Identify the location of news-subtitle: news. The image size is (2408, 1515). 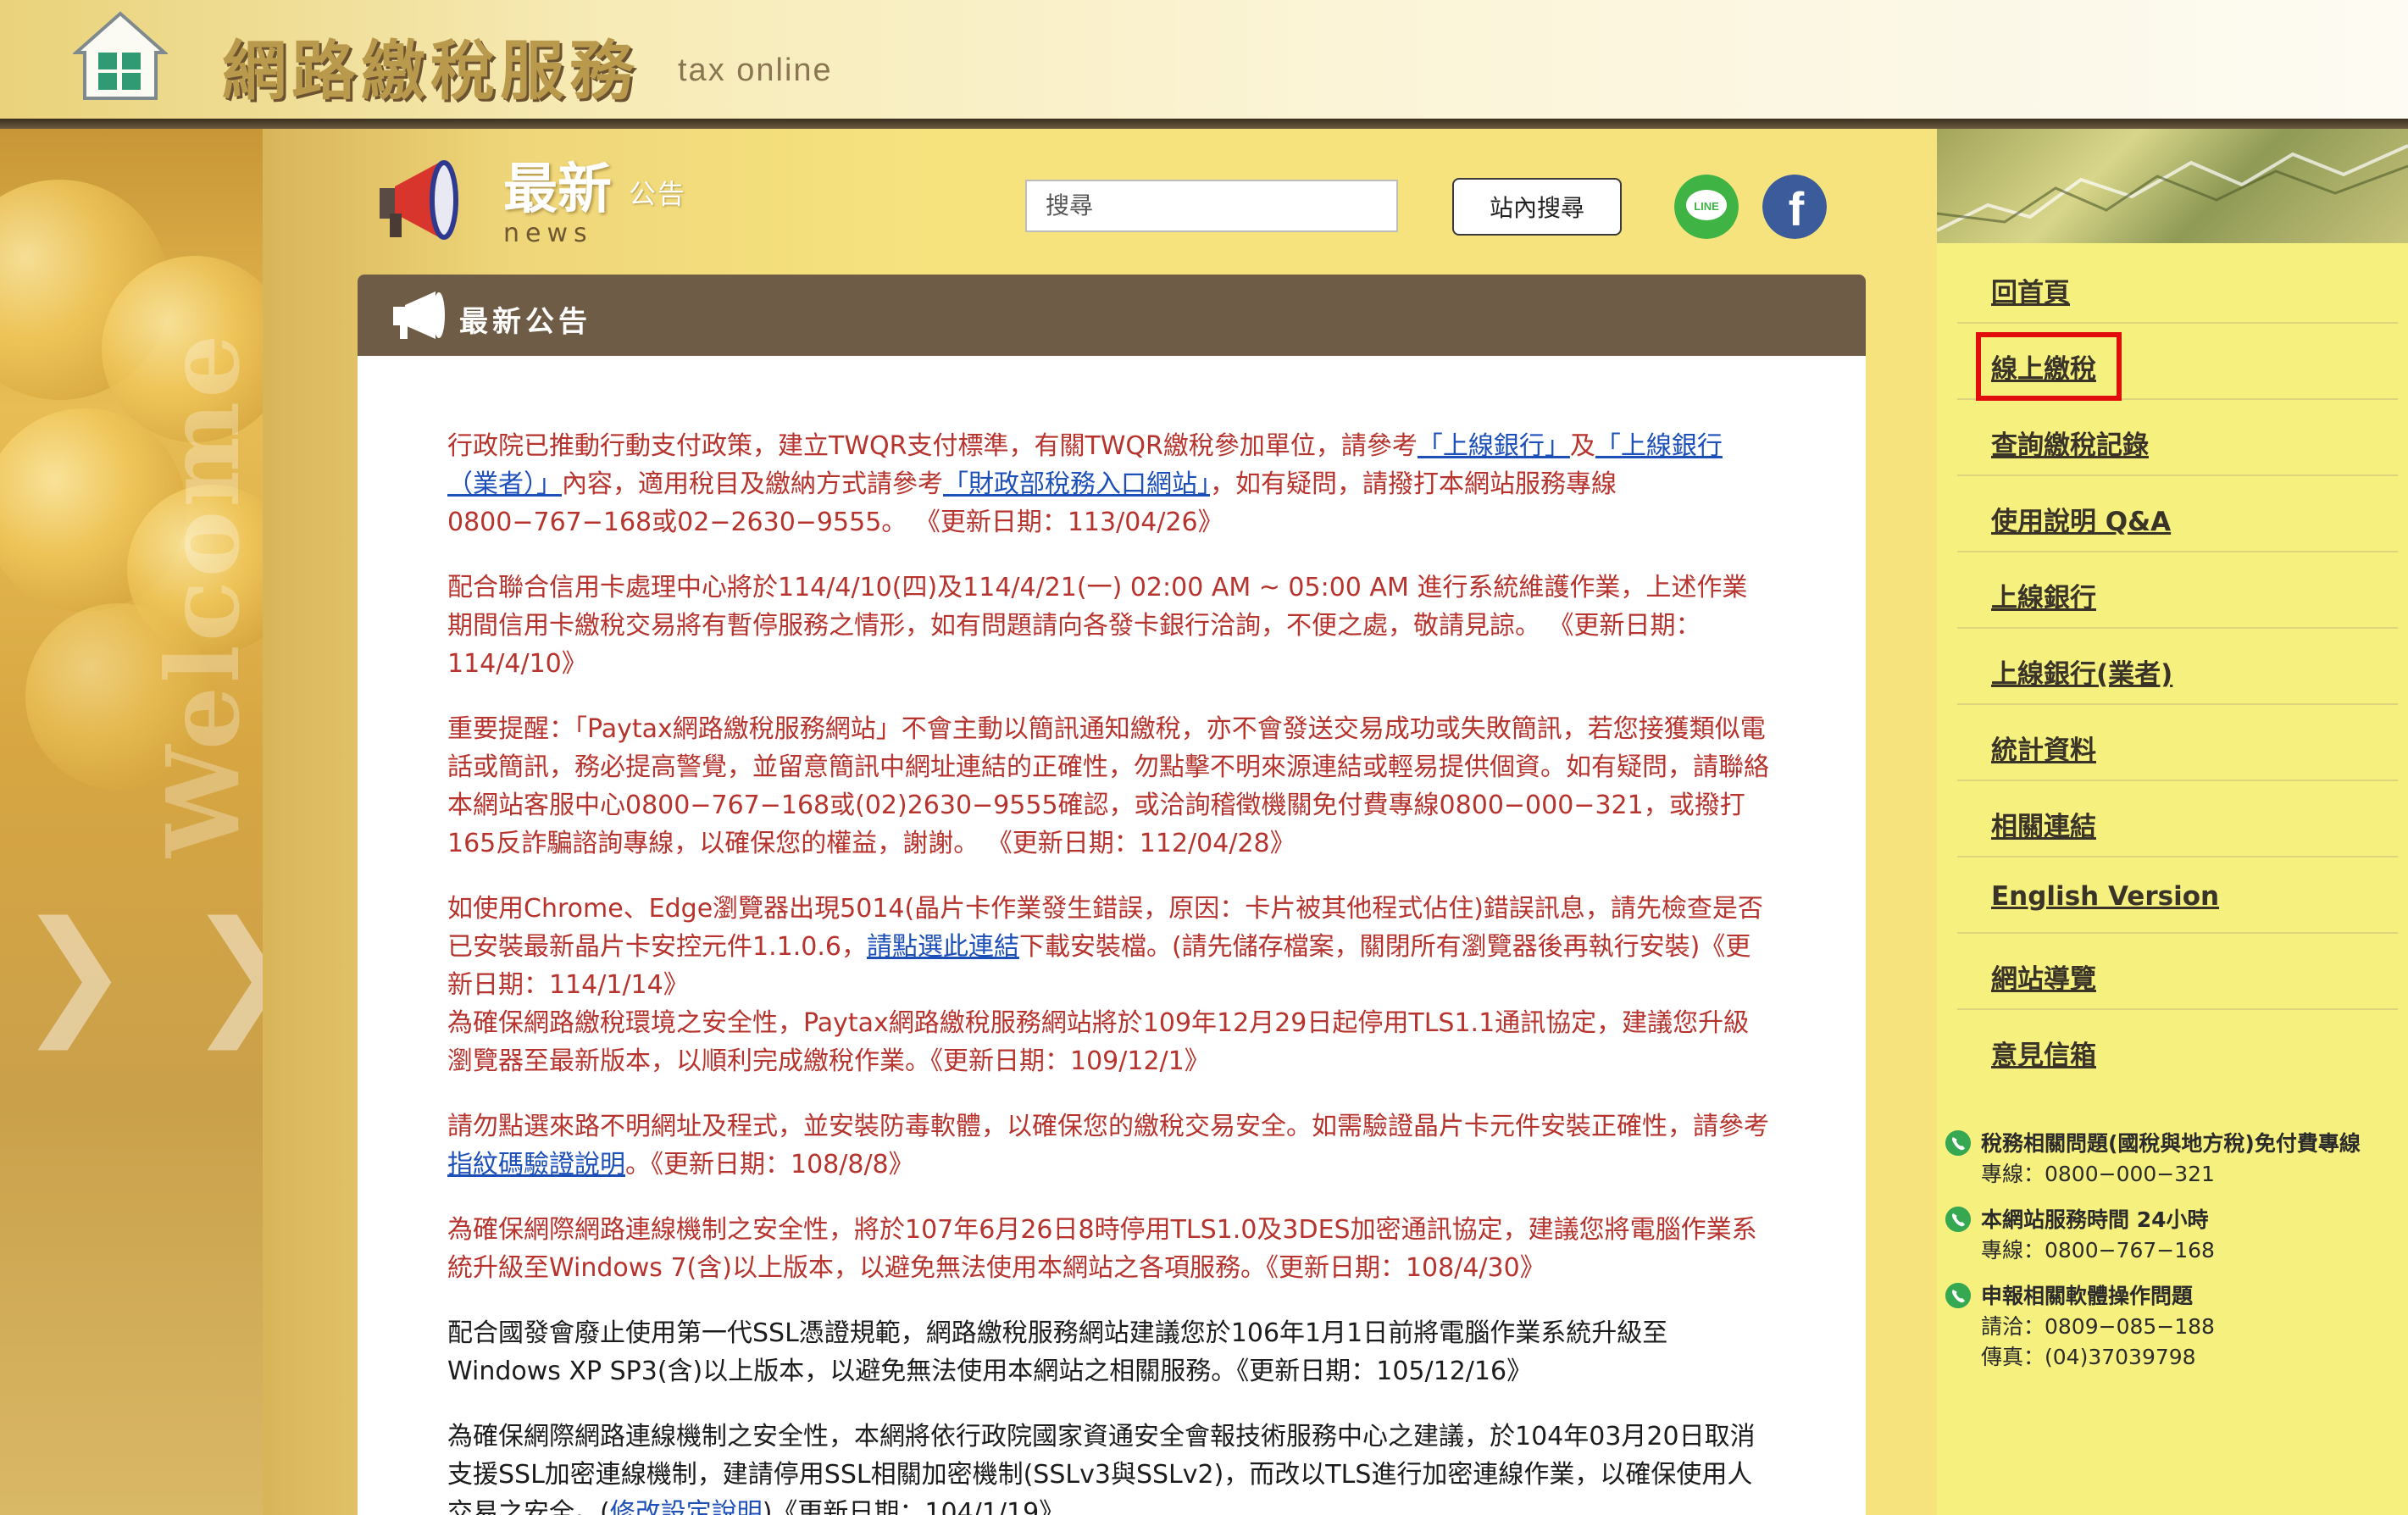
(548, 233).